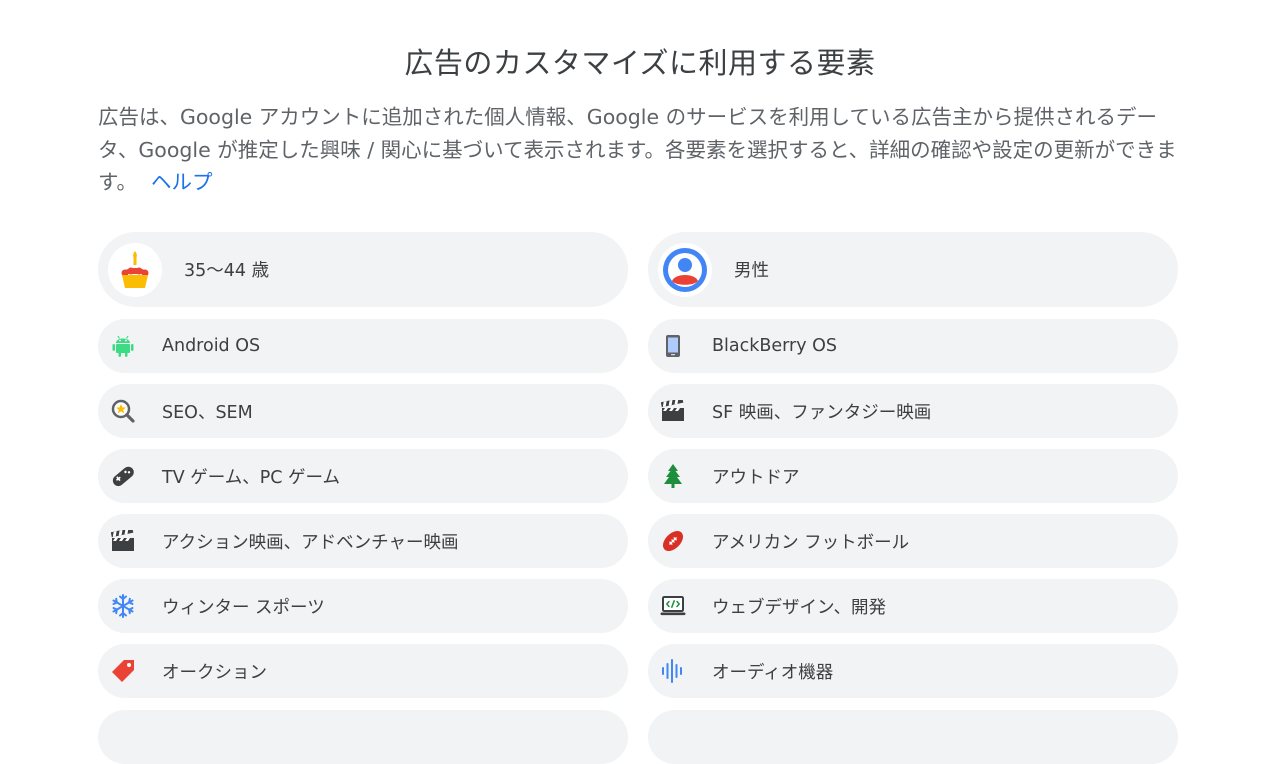  Describe the element at coordinates (214, 672) in the screenshot. I see `factor-label: オークション` at that location.